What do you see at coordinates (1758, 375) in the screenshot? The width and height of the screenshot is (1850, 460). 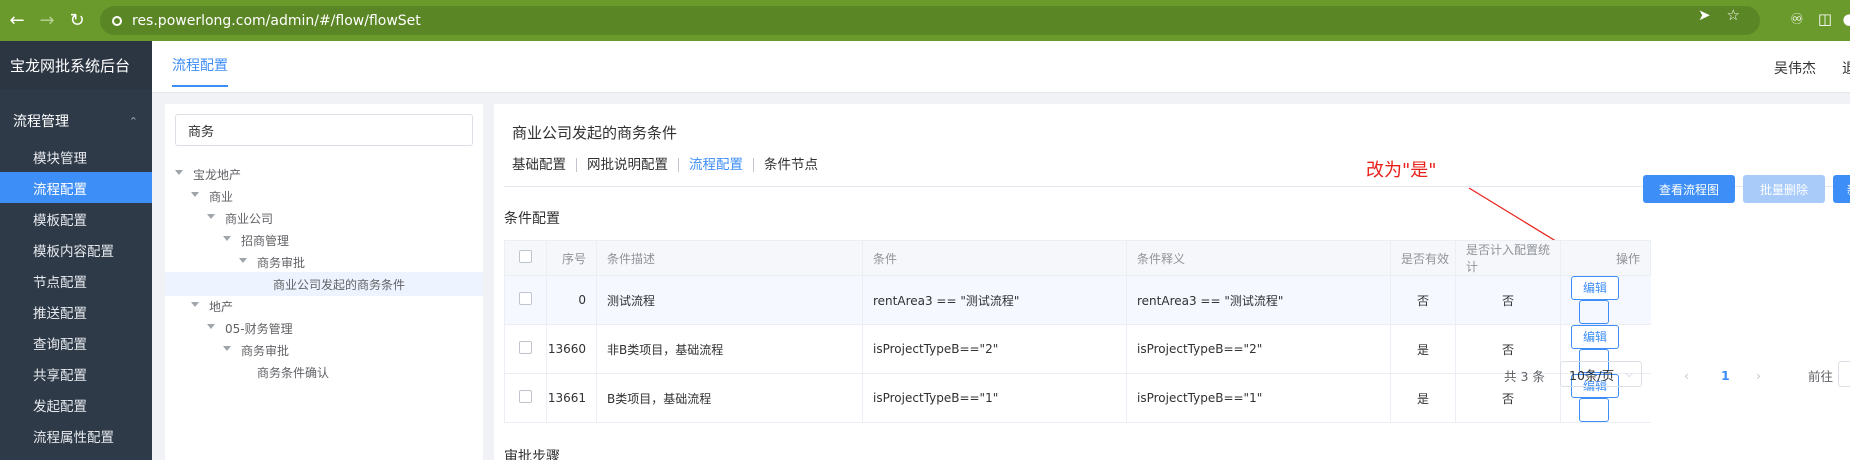 I see `next-page-icon: ›` at bounding box center [1758, 375].